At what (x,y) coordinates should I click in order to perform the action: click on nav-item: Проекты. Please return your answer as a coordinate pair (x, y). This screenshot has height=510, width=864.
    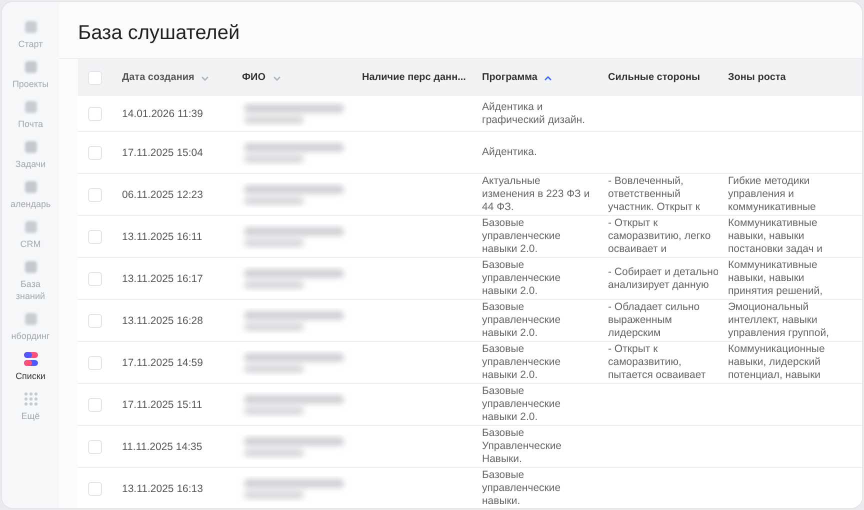
    Looking at the image, I should click on (30, 74).